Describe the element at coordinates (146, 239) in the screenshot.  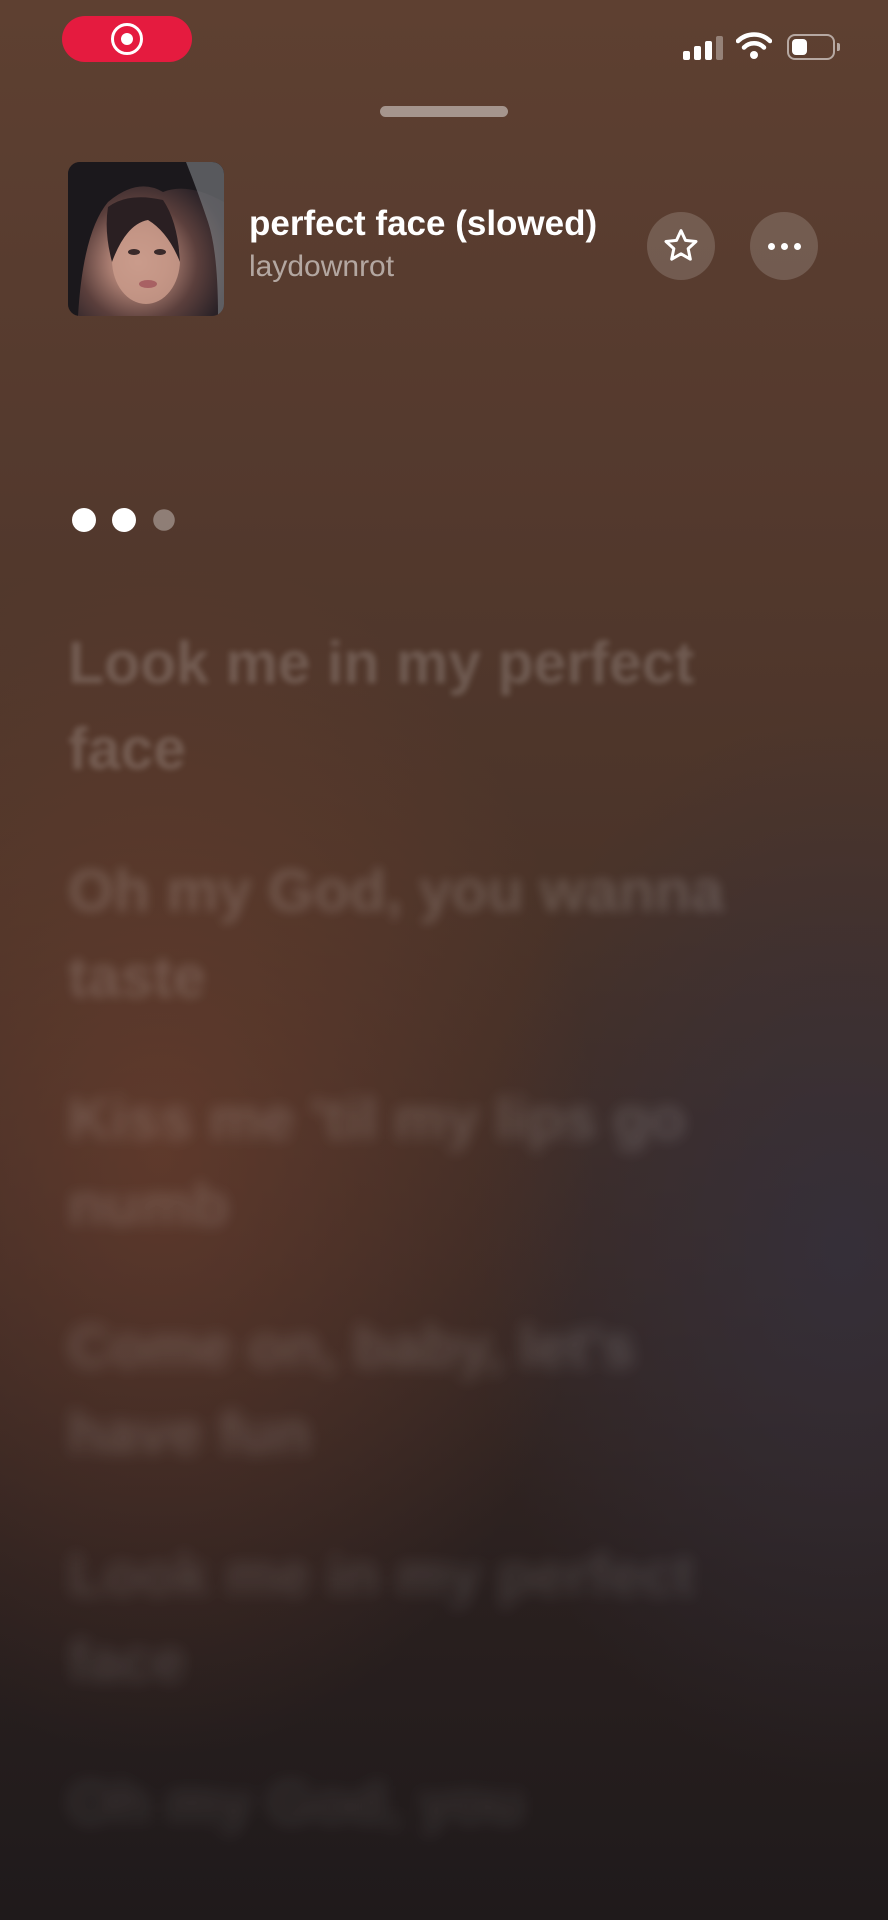
I see `album-artwork` at that location.